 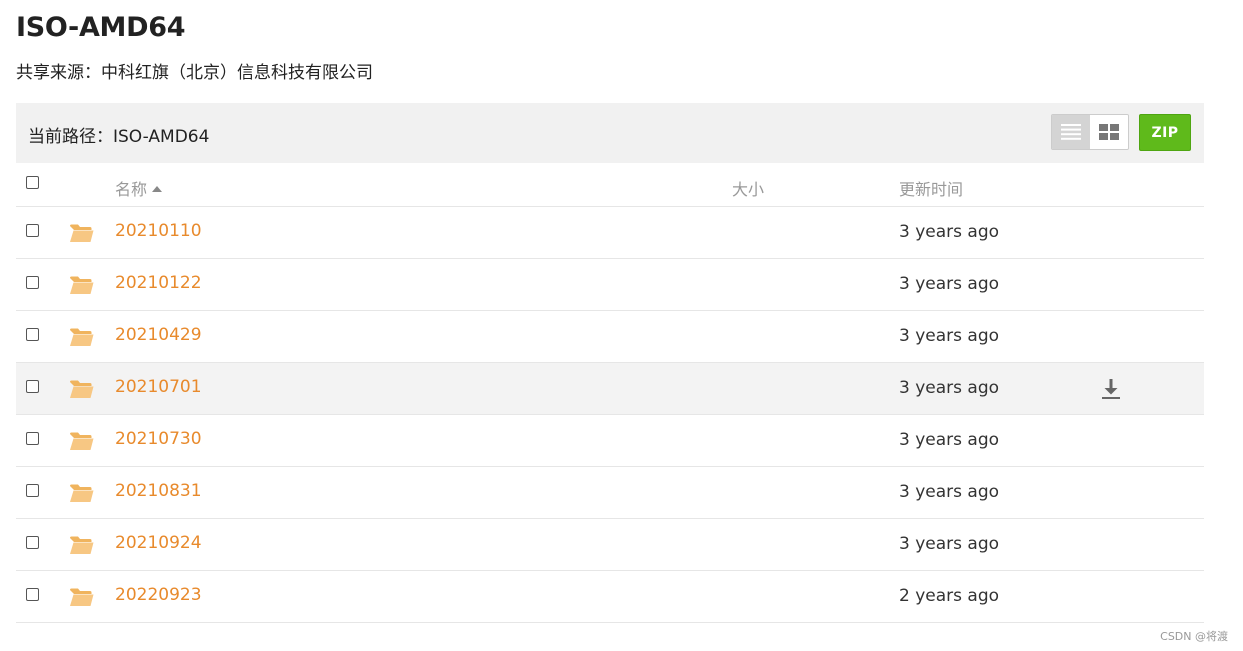 I want to click on folder-name-link: 20210730, so click(x=158, y=439).